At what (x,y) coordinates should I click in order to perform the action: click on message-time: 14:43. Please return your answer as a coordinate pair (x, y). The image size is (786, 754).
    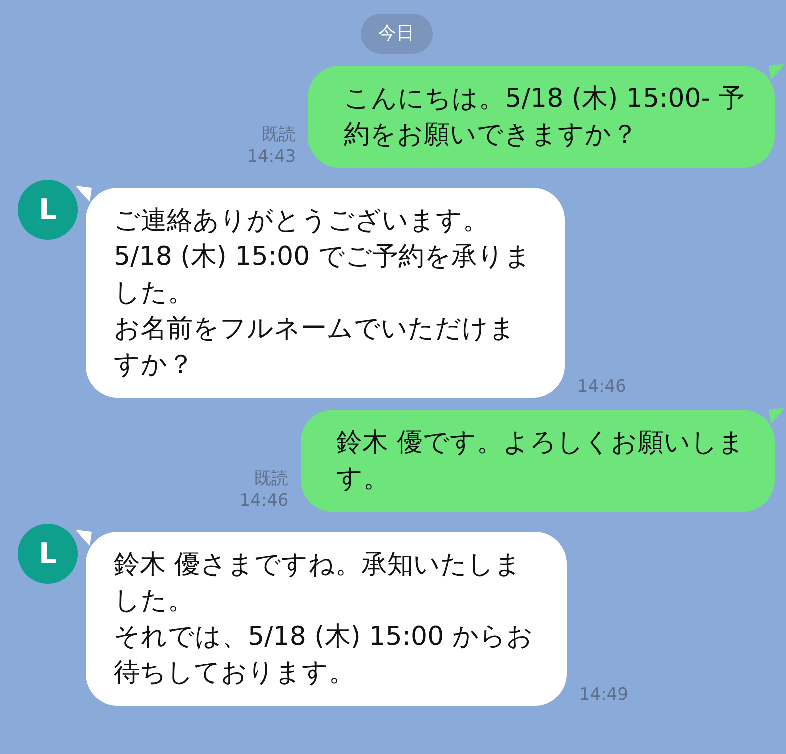
    Looking at the image, I should click on (271, 157).